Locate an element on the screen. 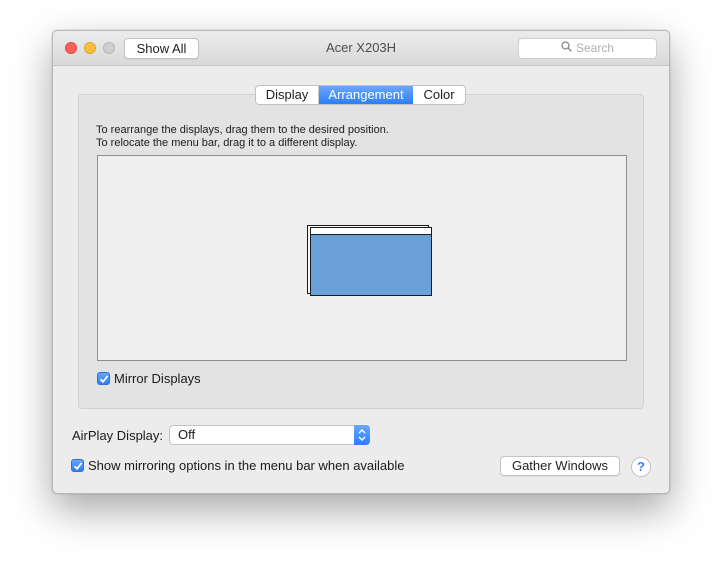  menu-bar-indicator is located at coordinates (371, 231).